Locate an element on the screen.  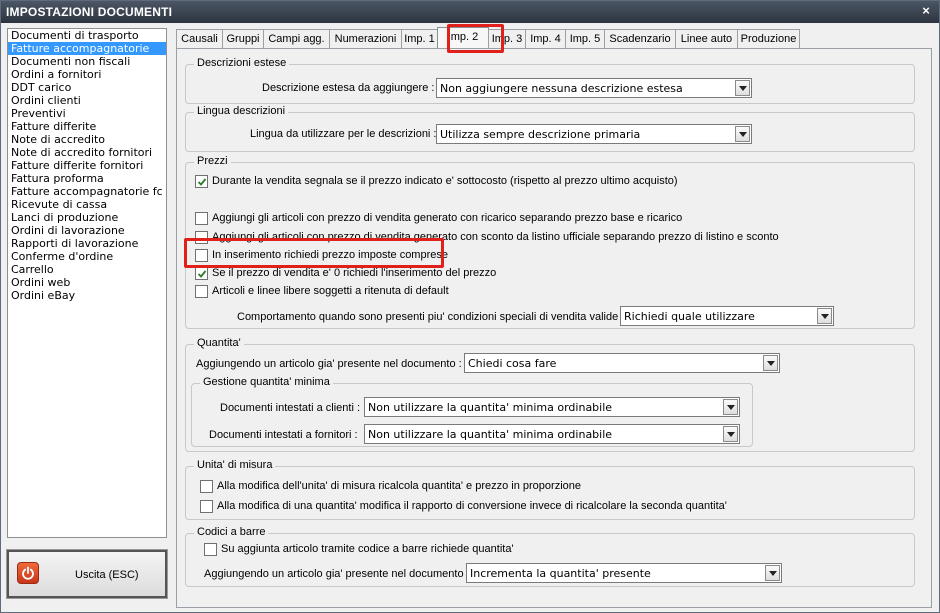
list-item: DDT carico is located at coordinates (87, 87).